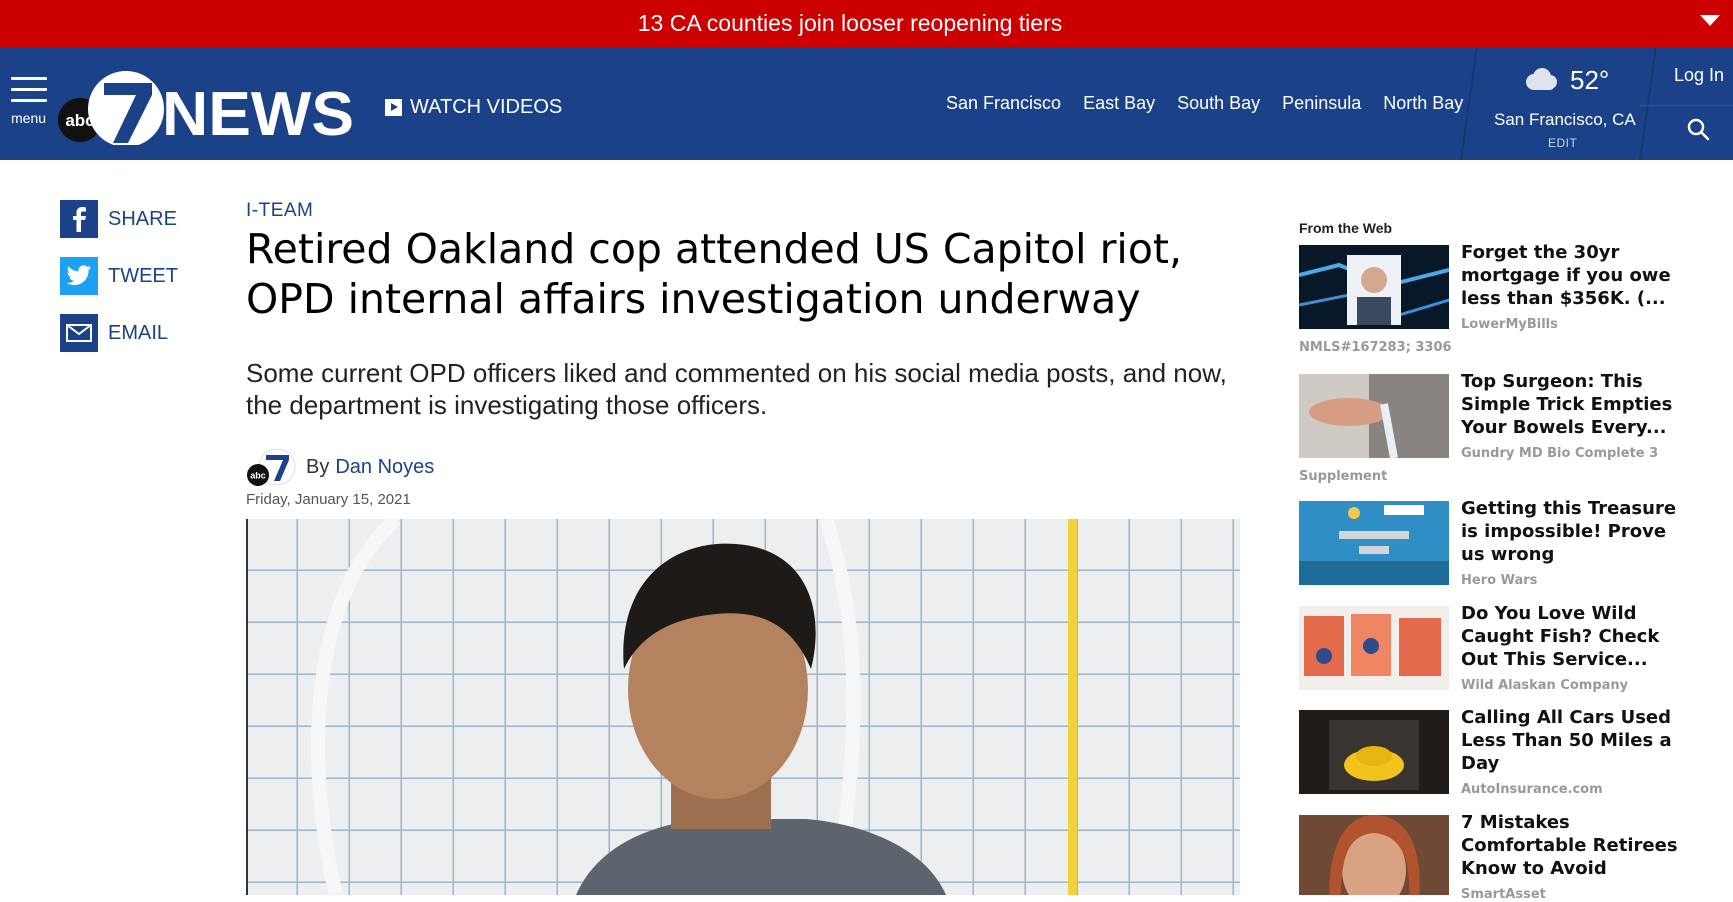 This screenshot has height=902, width=1733. What do you see at coordinates (1545, 685) in the screenshot?
I see `sponsored-source: Wild Alaskan Company` at bounding box center [1545, 685].